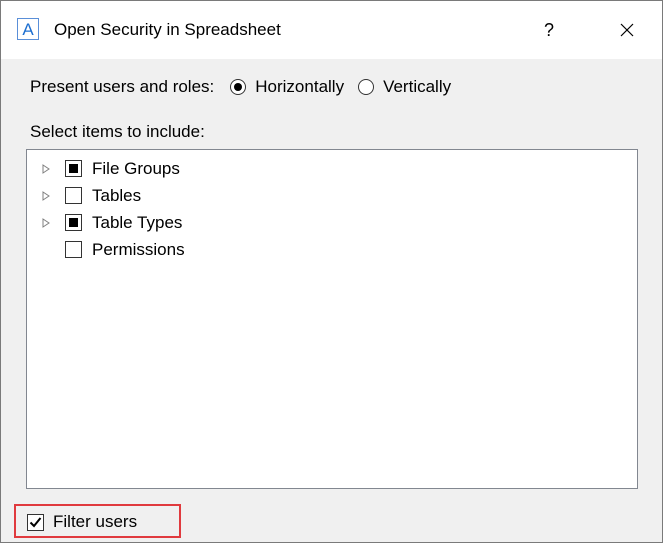 The image size is (663, 543). What do you see at coordinates (95, 521) in the screenshot?
I see `filter-users-label: Filter users` at bounding box center [95, 521].